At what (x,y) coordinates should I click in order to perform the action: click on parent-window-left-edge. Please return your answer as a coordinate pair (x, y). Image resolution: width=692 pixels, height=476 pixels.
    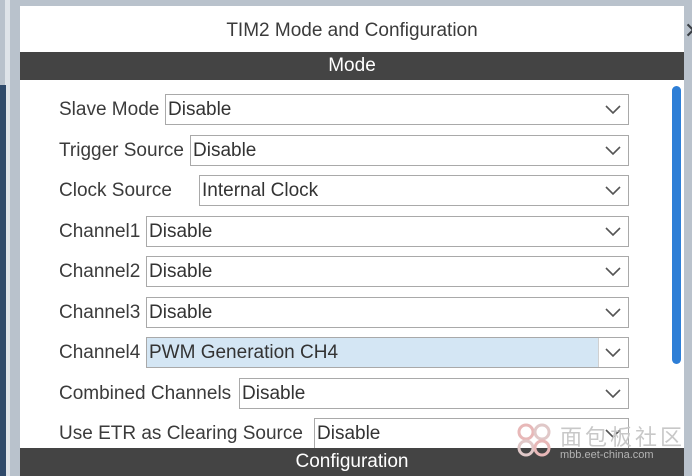
    Looking at the image, I should click on (10, 238).